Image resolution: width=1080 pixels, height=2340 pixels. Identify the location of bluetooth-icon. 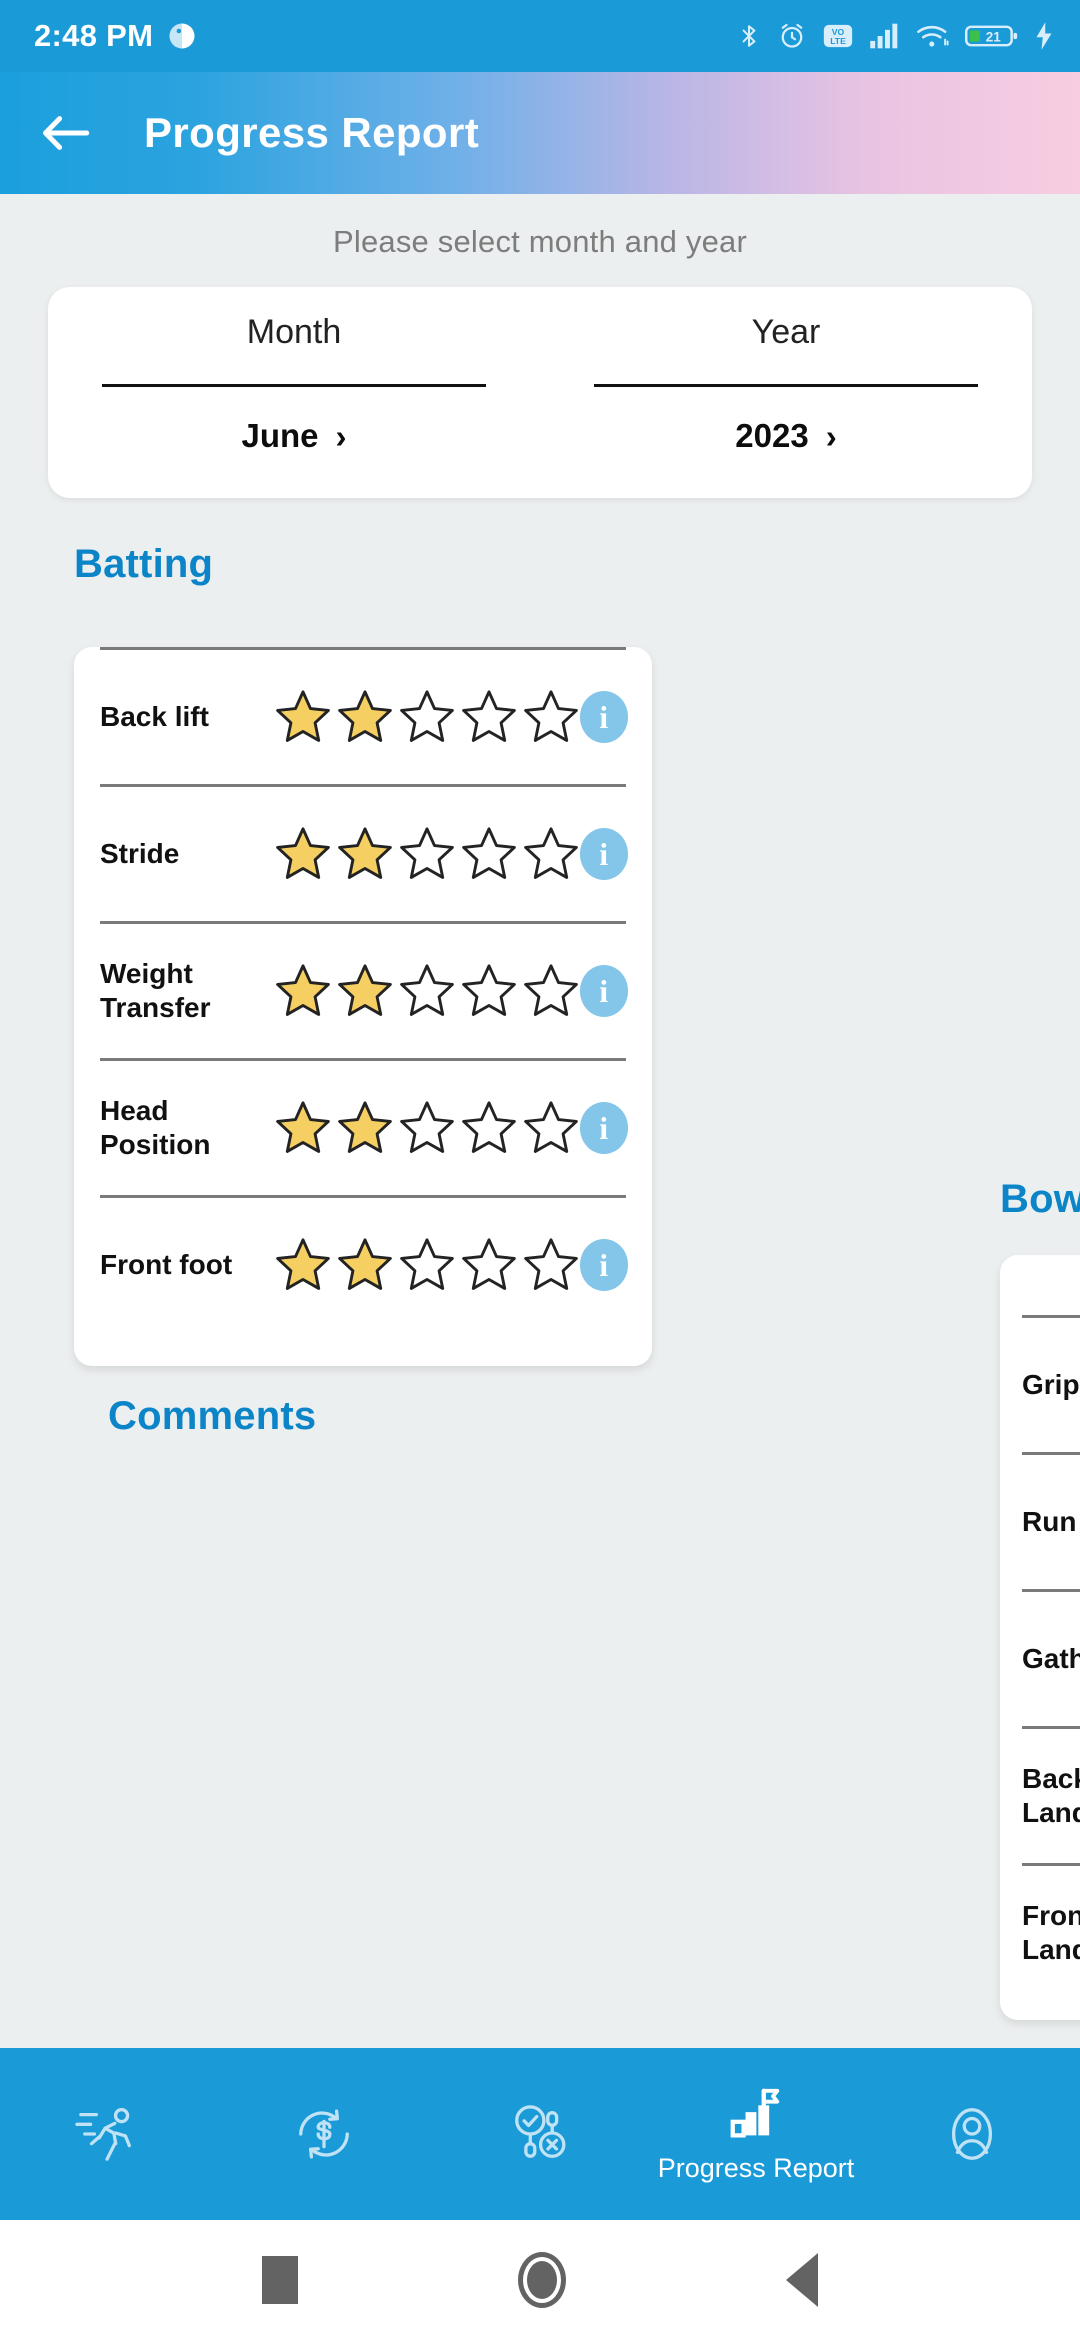
(749, 36).